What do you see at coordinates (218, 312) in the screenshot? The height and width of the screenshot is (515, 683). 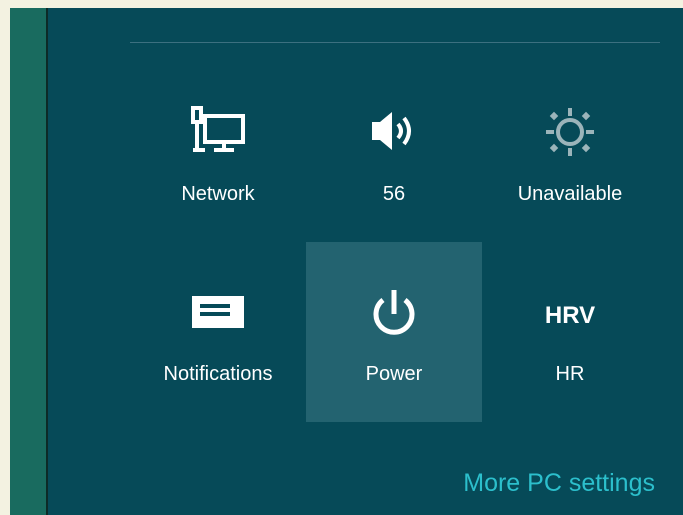 I see `notifications-icon` at bounding box center [218, 312].